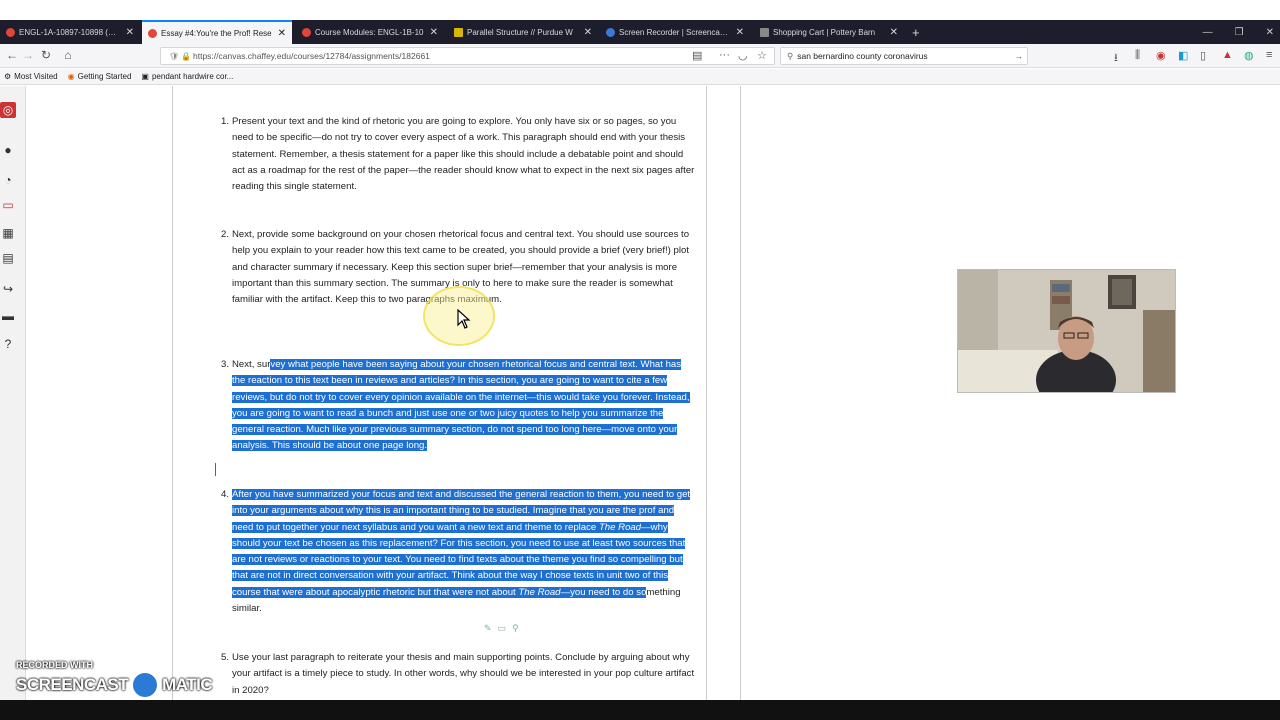 Image resolution: width=1280 pixels, height=720 pixels. Describe the element at coordinates (12, 55) in the screenshot. I see `back-icon: ←` at that location.